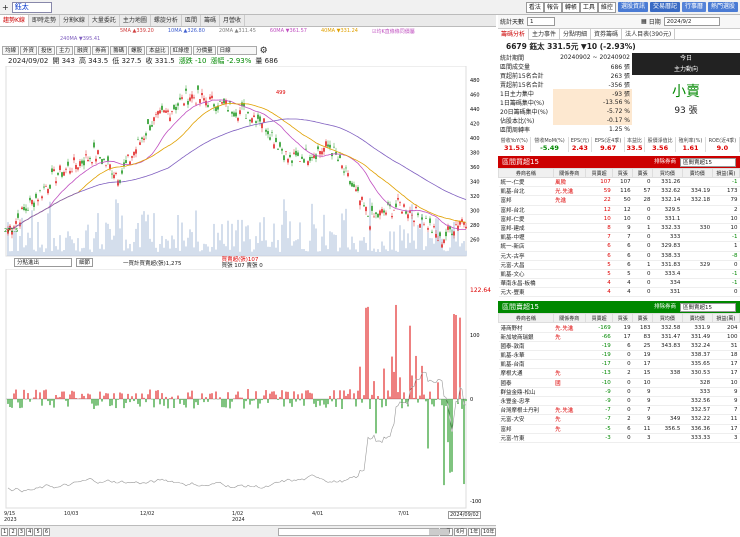  Describe the element at coordinates (181, 50) in the screenshot. I see `tool-9: 紅綠燈` at that location.